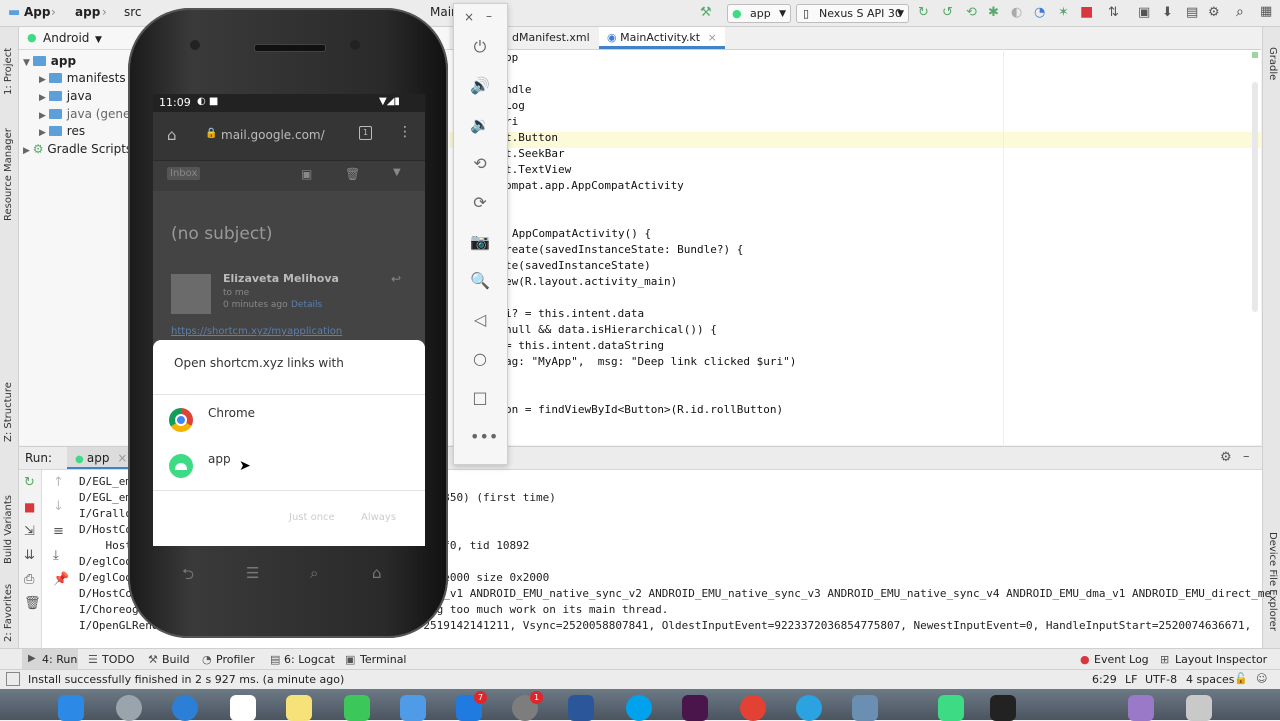 Image resolution: width=1280 pixels, height=721 pixels. Describe the element at coordinates (309, 659) in the screenshot. I see `tool-tab-logcat: 6: Logcat` at that location.